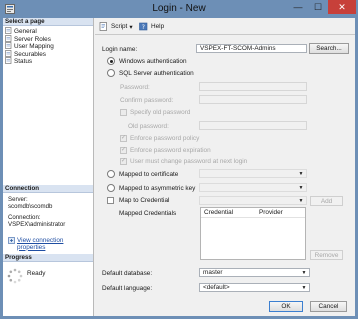 The height and width of the screenshot is (319, 358). I want to click on login-name-input: VSPEX-FT-SCOM-Admins, so click(251, 48).